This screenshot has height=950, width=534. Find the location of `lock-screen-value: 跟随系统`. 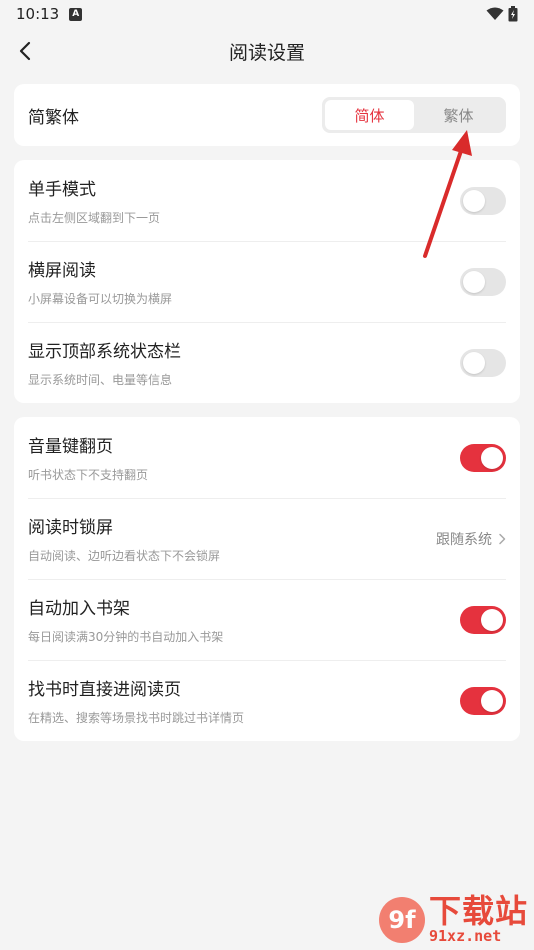

lock-screen-value: 跟随系统 is located at coordinates (471, 539).